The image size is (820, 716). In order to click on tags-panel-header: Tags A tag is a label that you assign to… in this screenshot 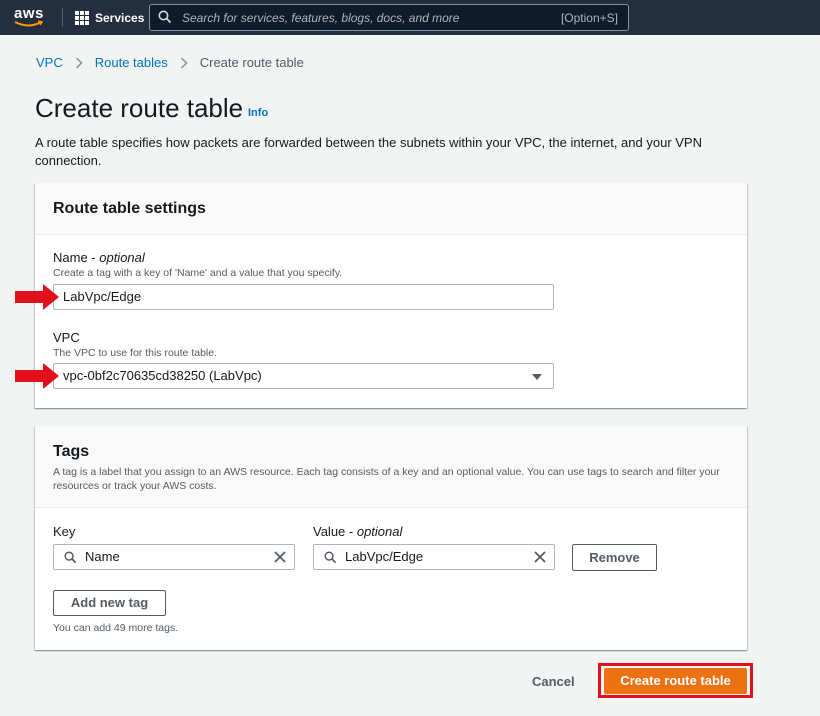, I will do `click(391, 467)`.